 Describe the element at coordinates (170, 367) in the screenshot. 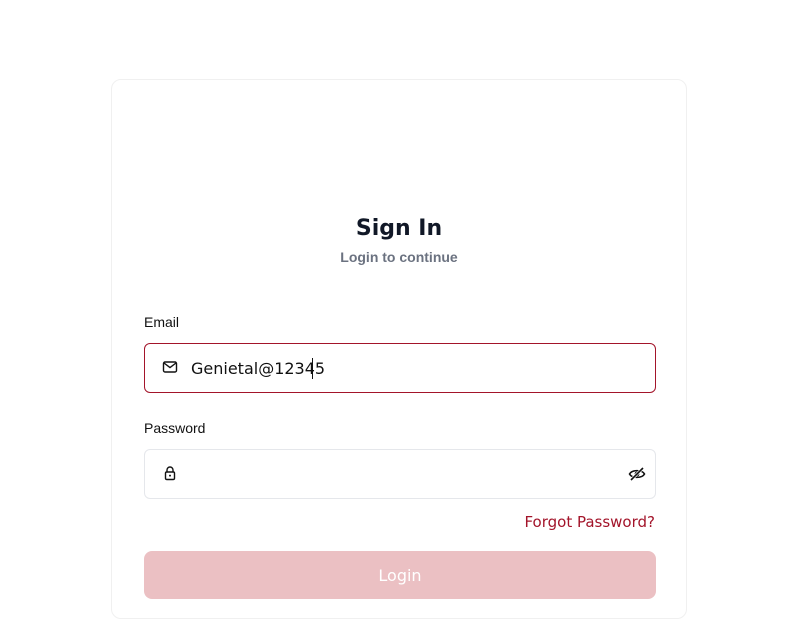

I see `mail-icon` at that location.